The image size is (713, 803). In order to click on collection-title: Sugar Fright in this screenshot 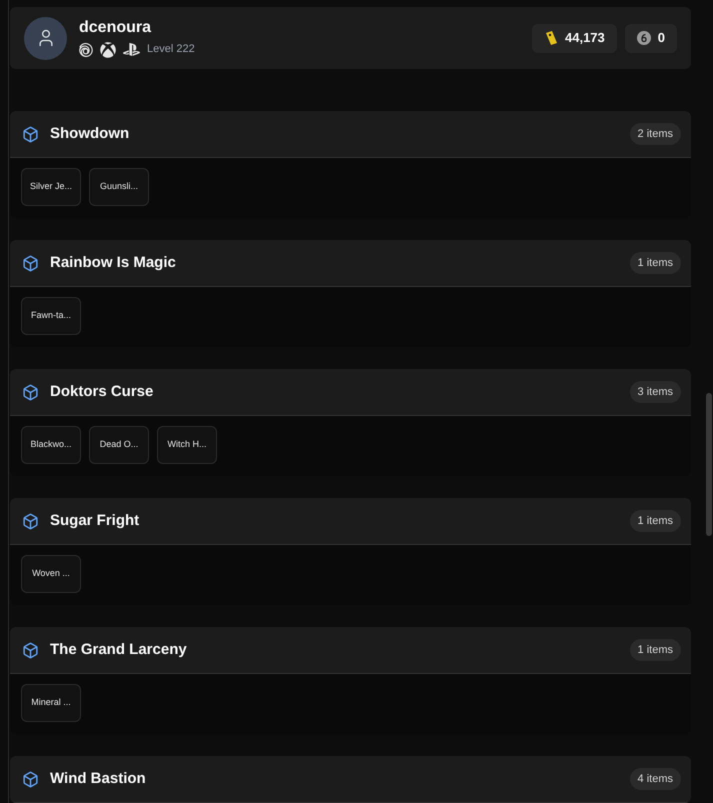, I will do `click(95, 520)`.